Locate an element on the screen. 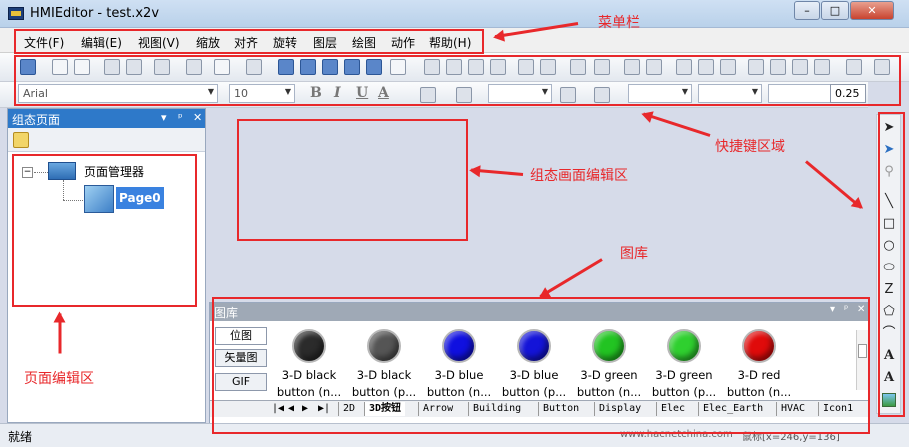 The image size is (909, 447). toolbox-highlight is located at coordinates (891, 264).